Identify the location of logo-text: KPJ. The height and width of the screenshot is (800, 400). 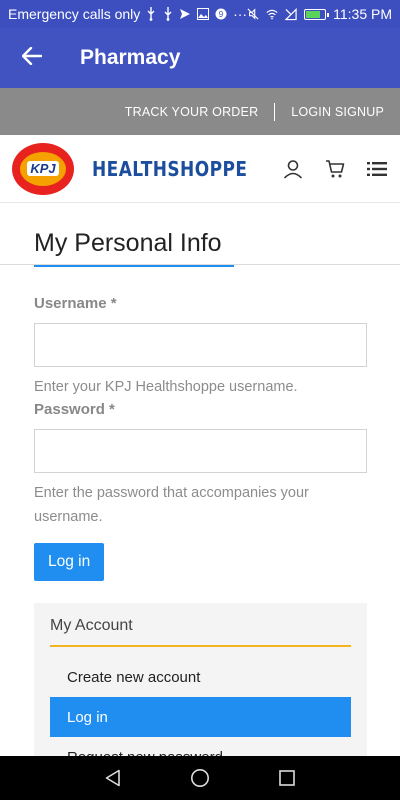
(43, 168).